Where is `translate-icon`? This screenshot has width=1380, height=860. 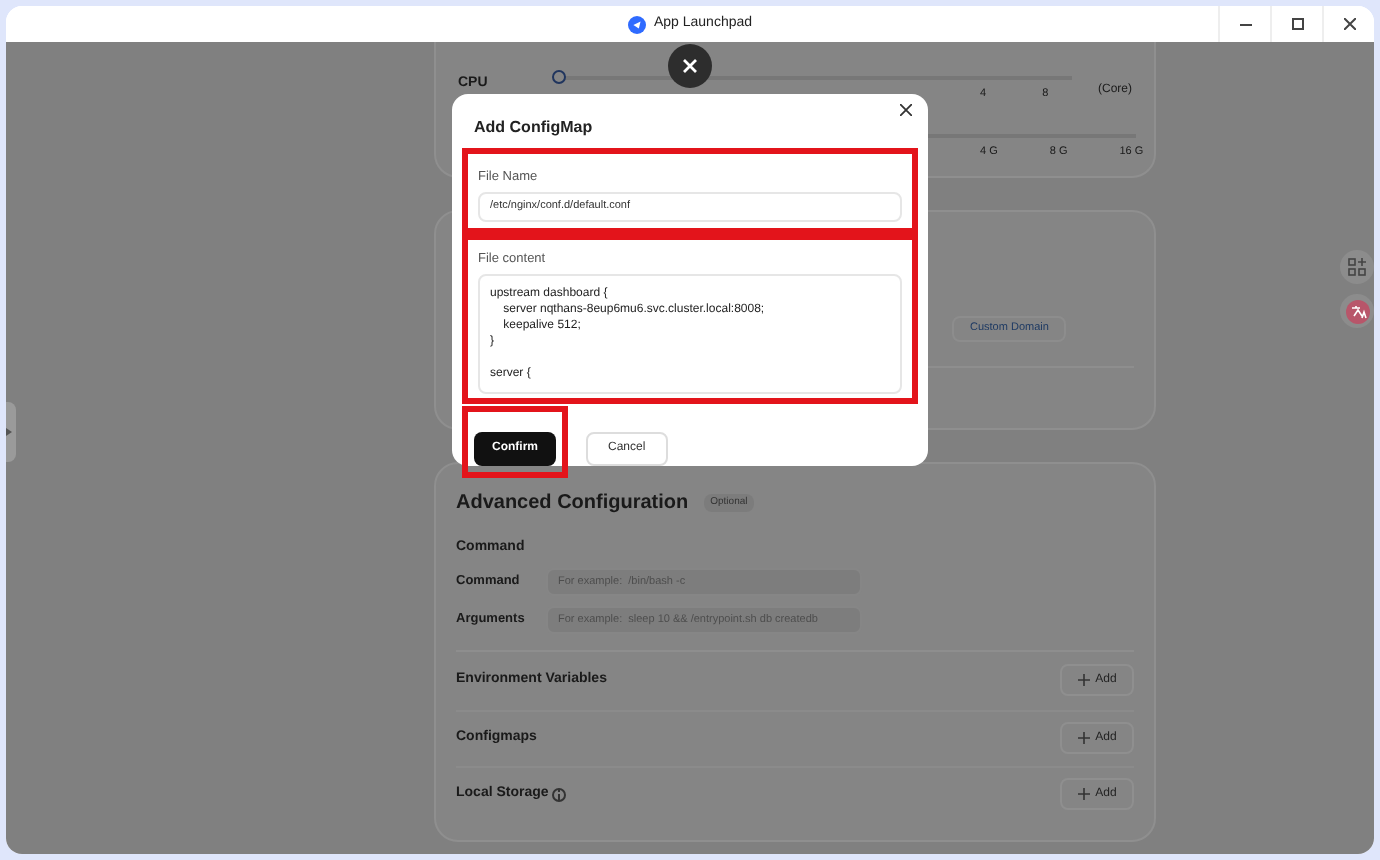 translate-icon is located at coordinates (1357, 311).